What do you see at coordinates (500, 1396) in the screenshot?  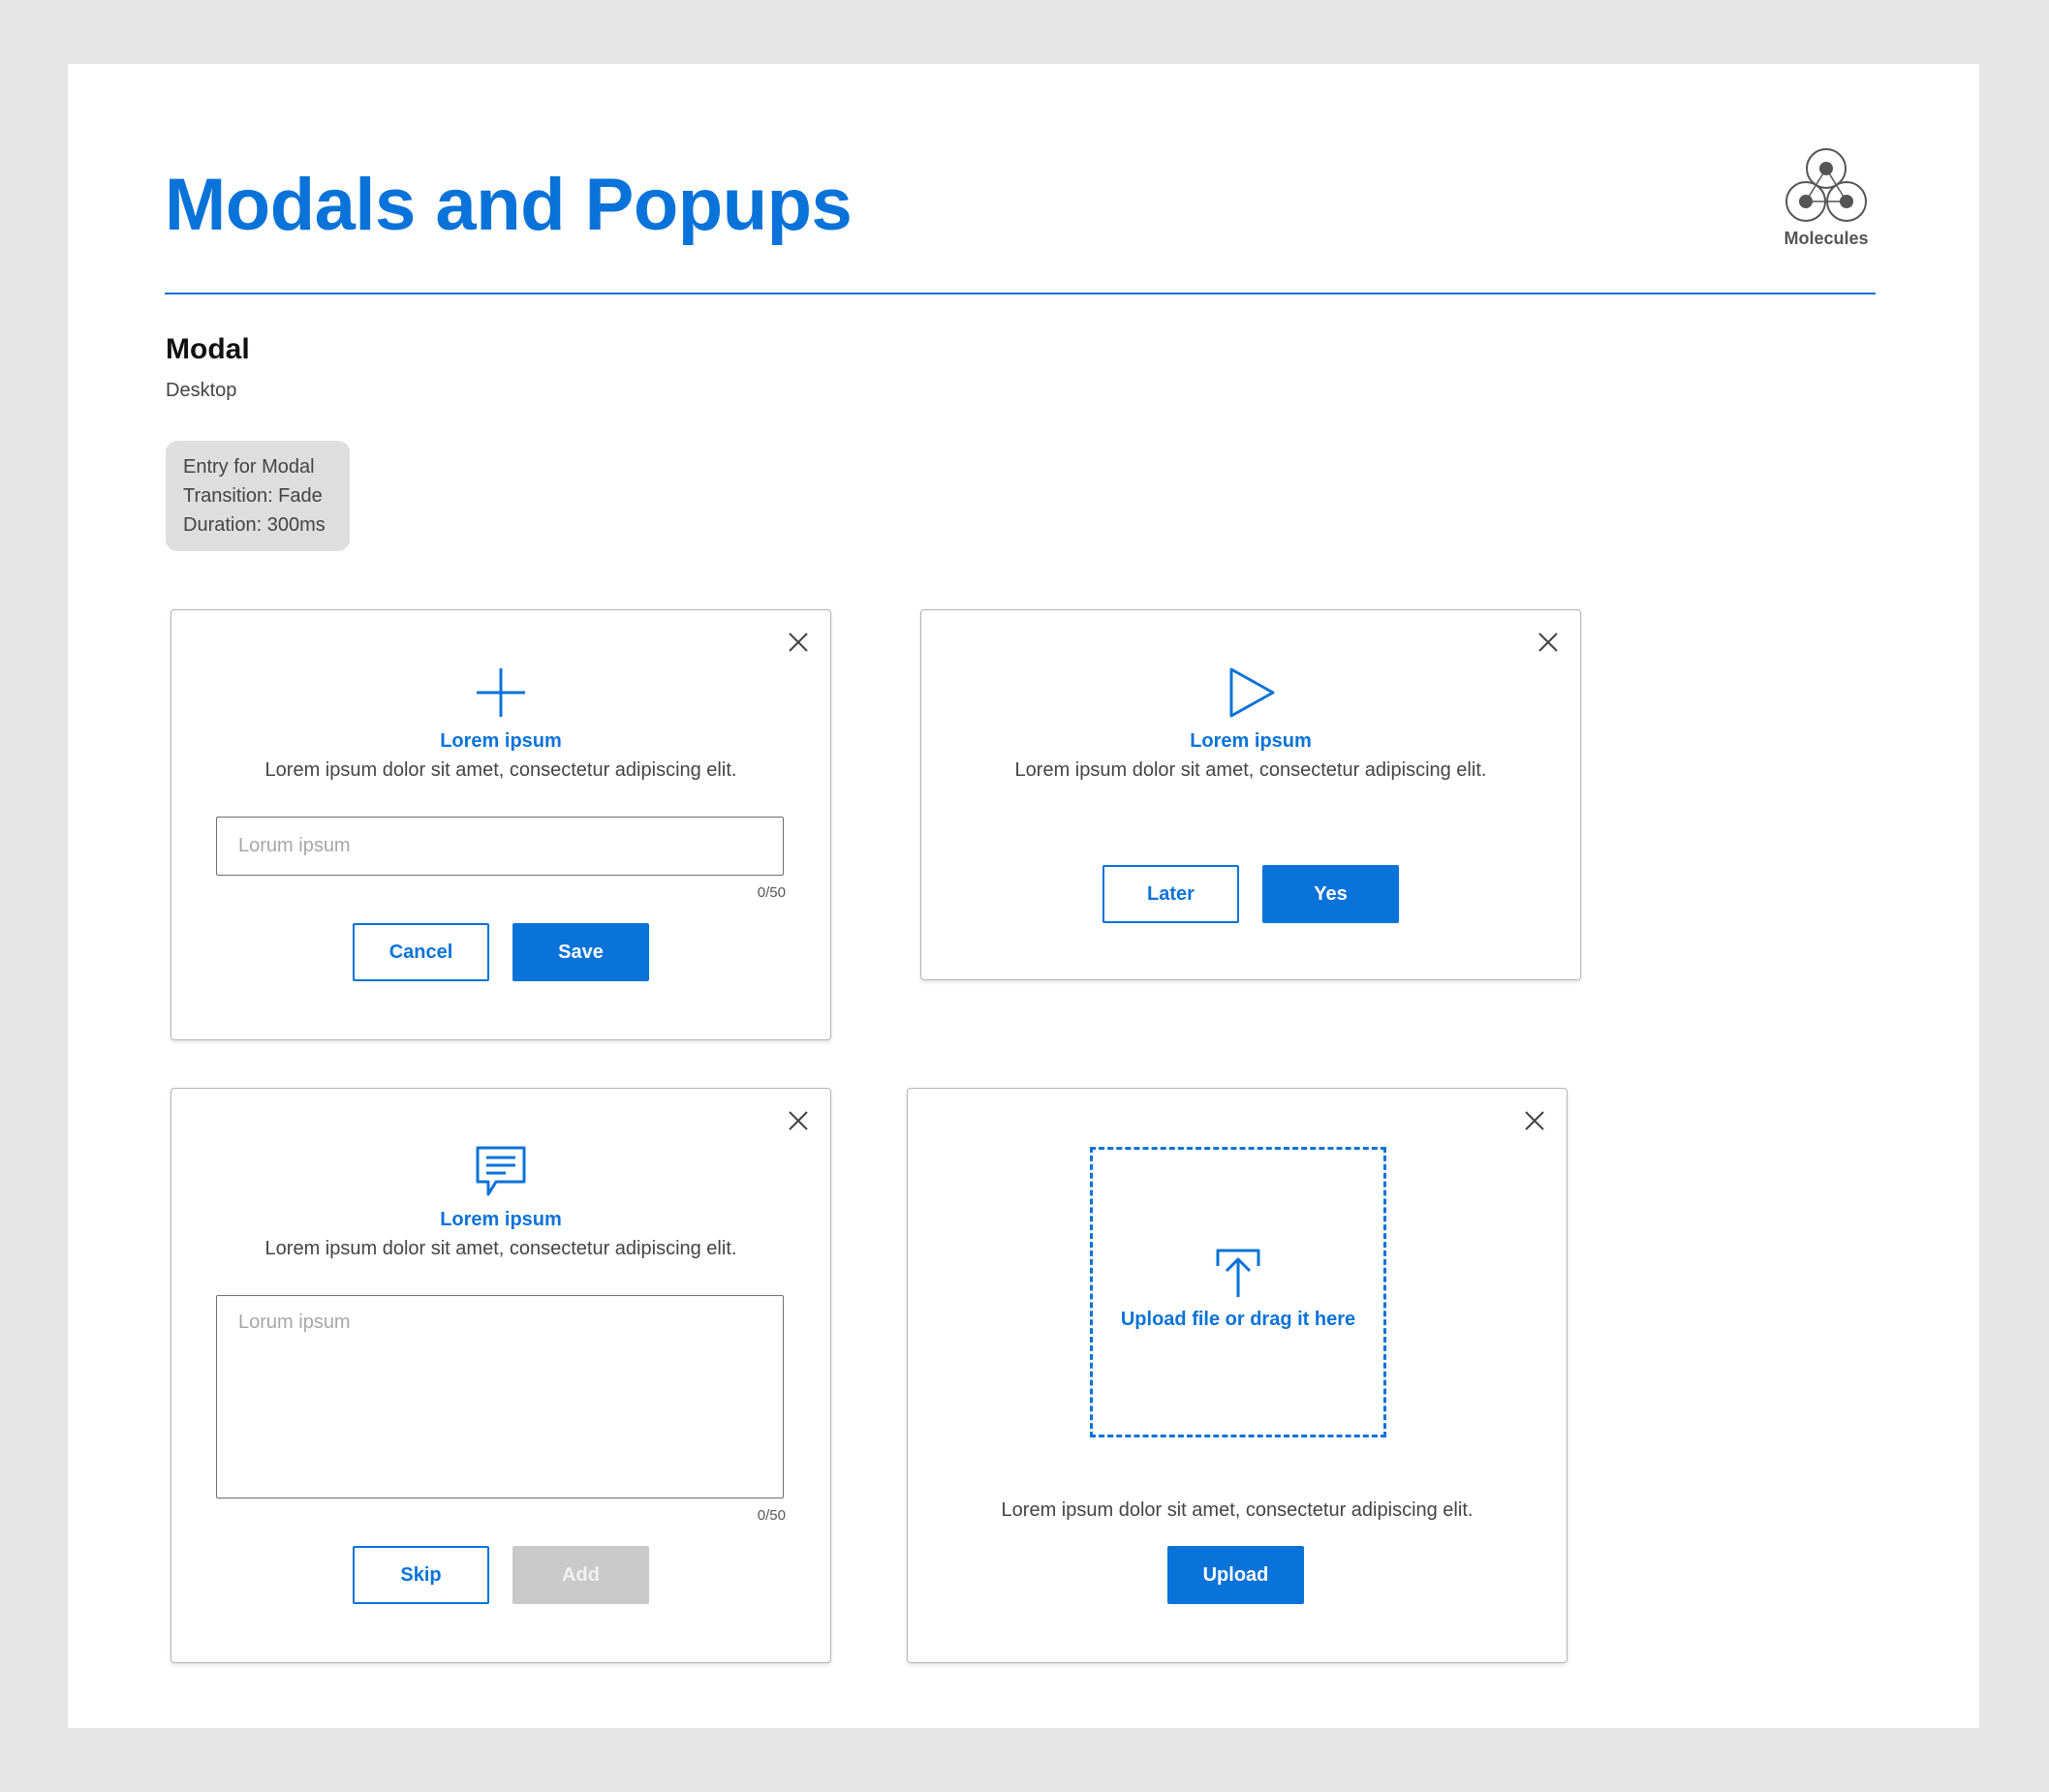 I see `comment-textarea` at bounding box center [500, 1396].